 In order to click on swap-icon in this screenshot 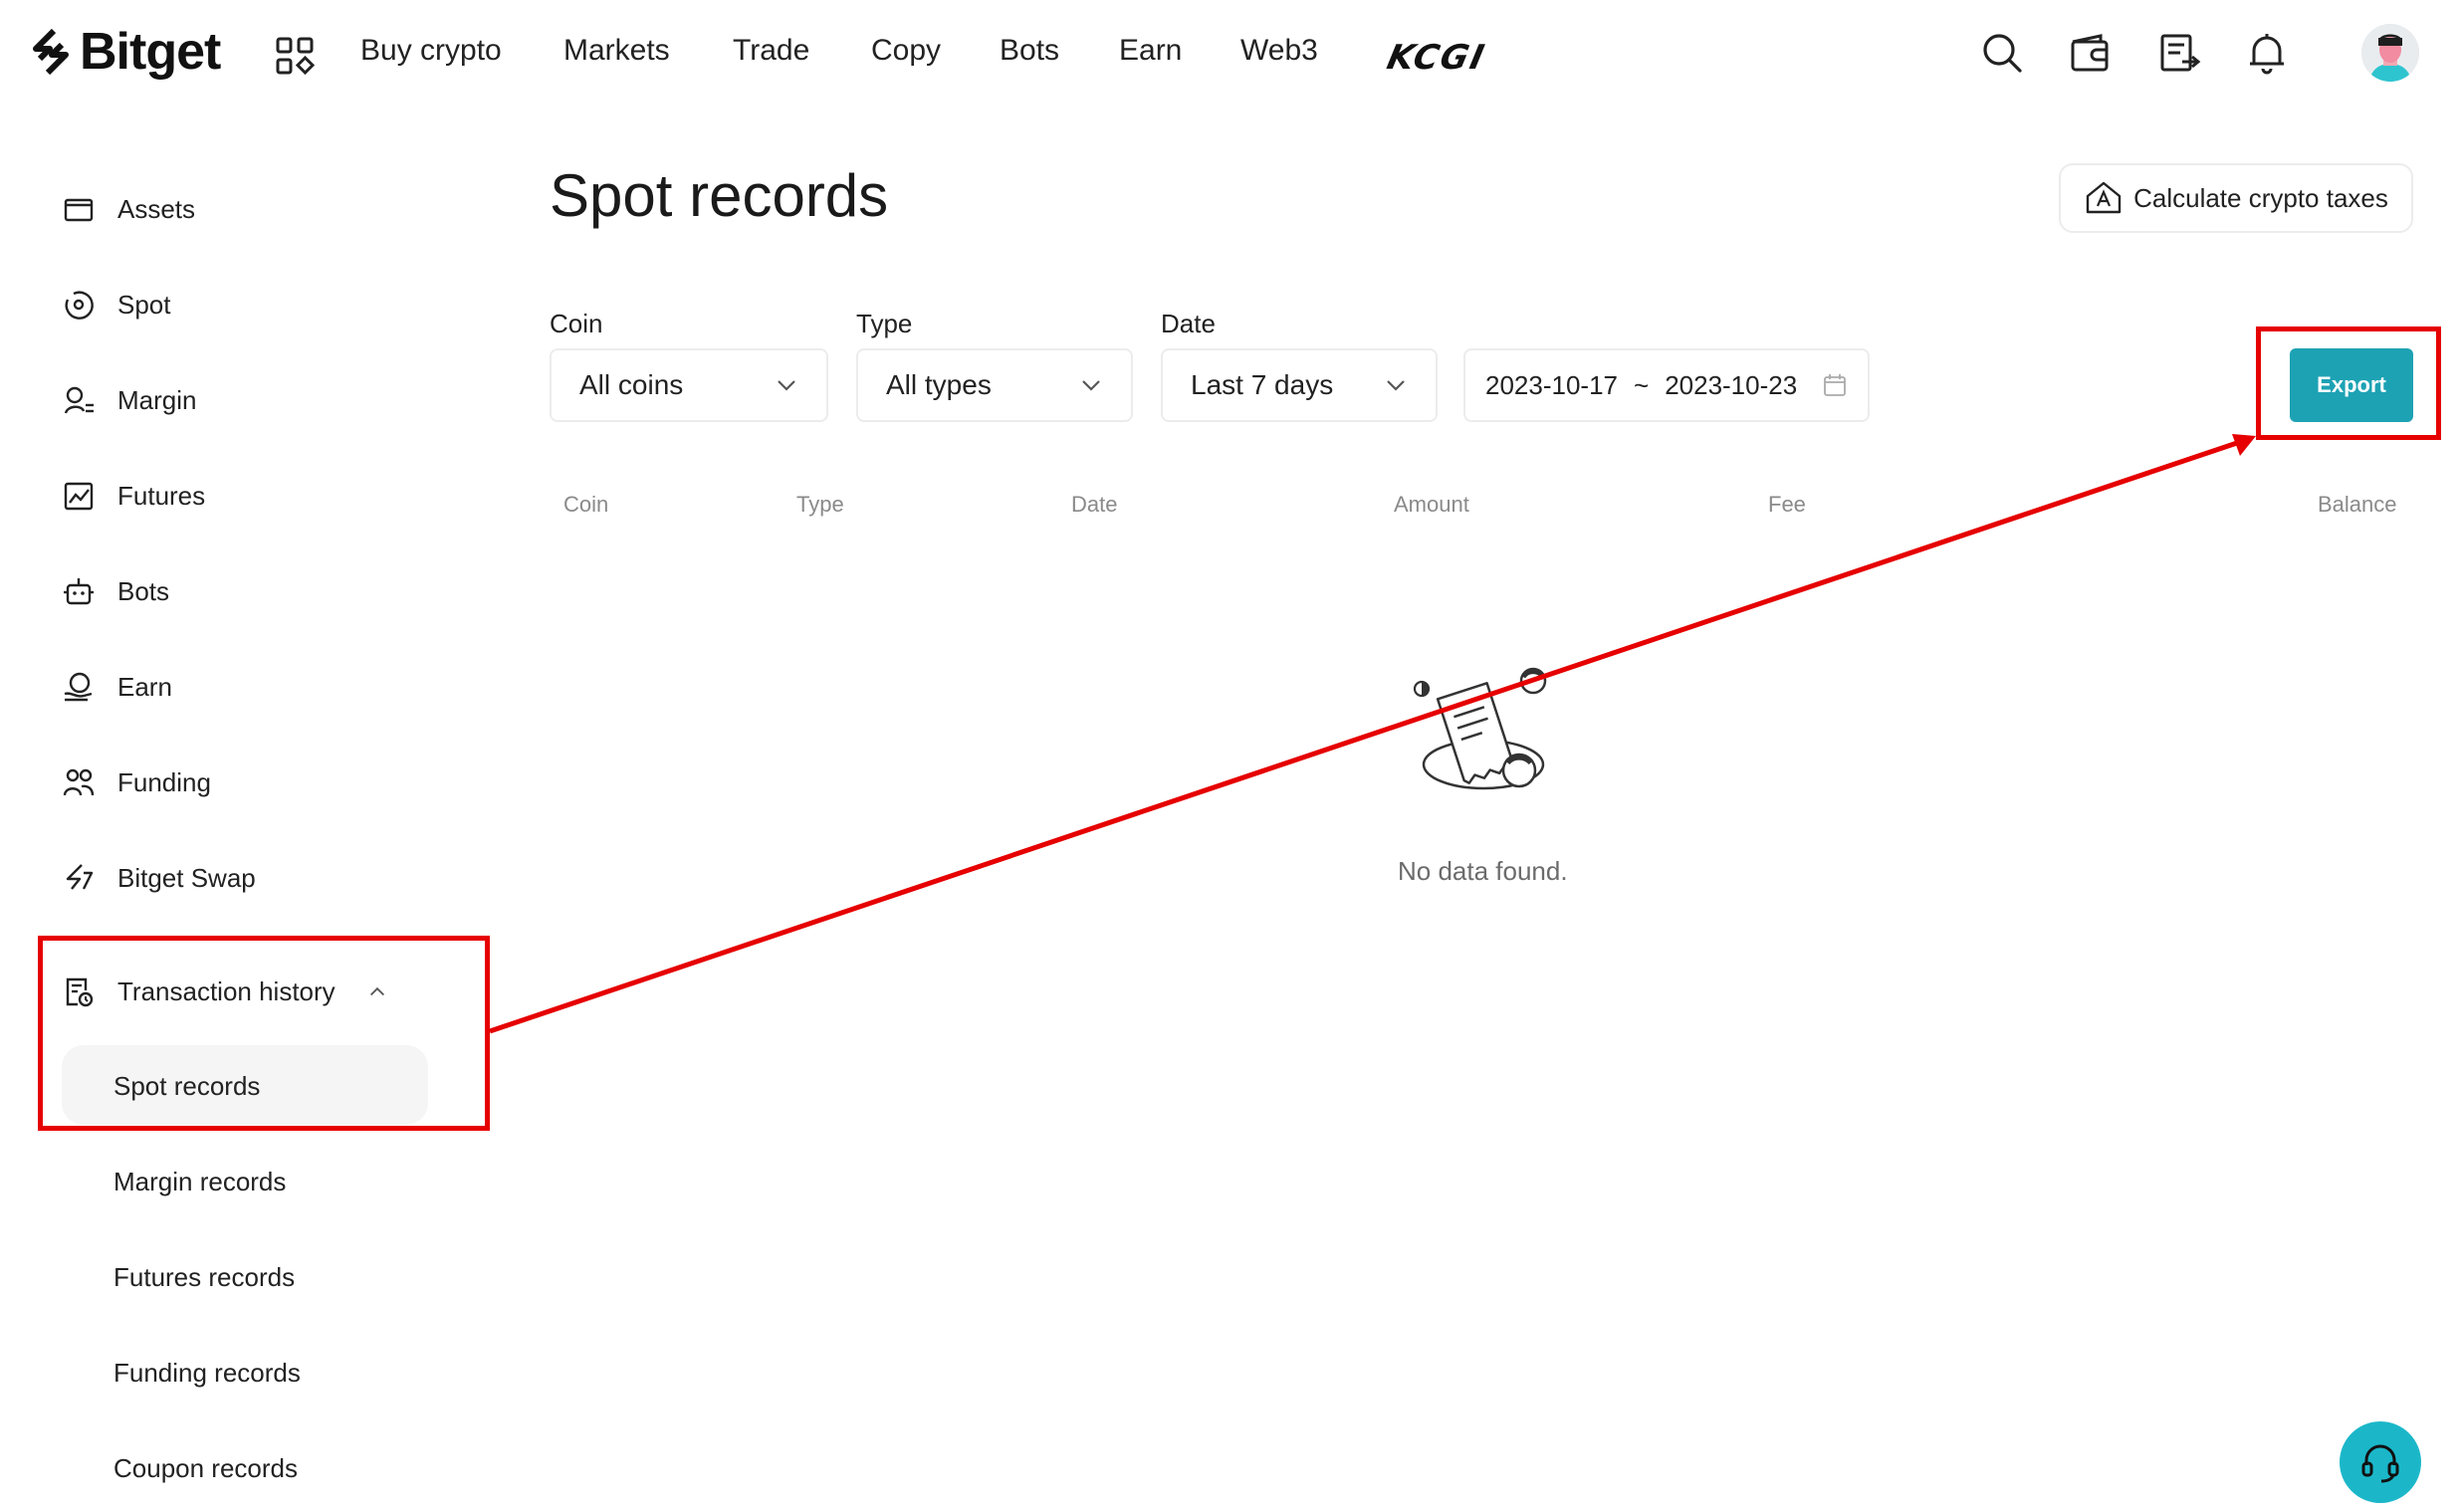, I will do `click(80, 877)`.